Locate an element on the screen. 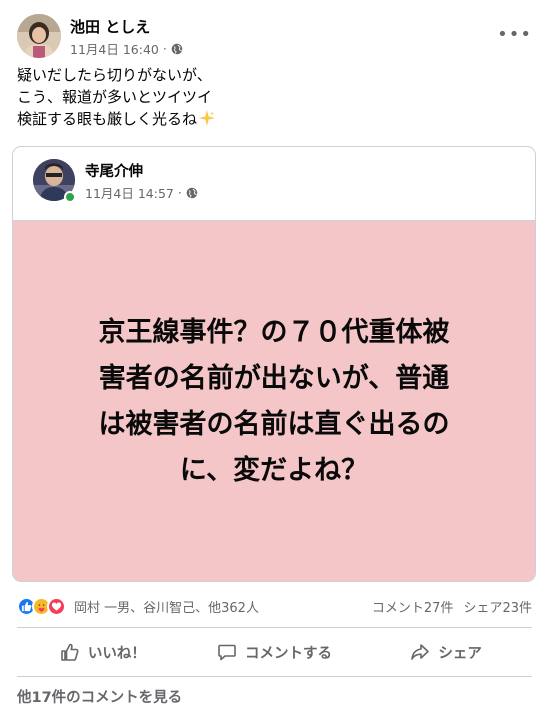 The image size is (549, 722). like-button: いいね！ is located at coordinates (103, 652).